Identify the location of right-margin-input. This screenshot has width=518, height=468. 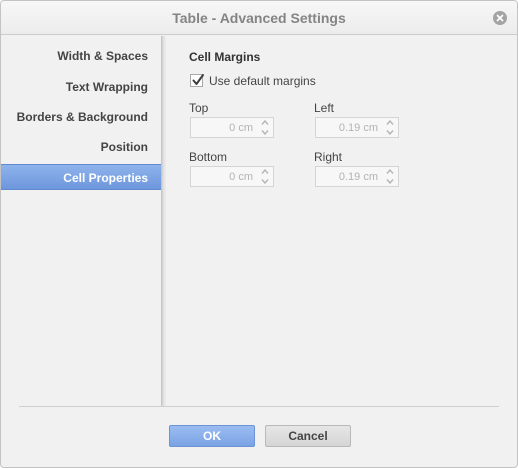
(349, 176).